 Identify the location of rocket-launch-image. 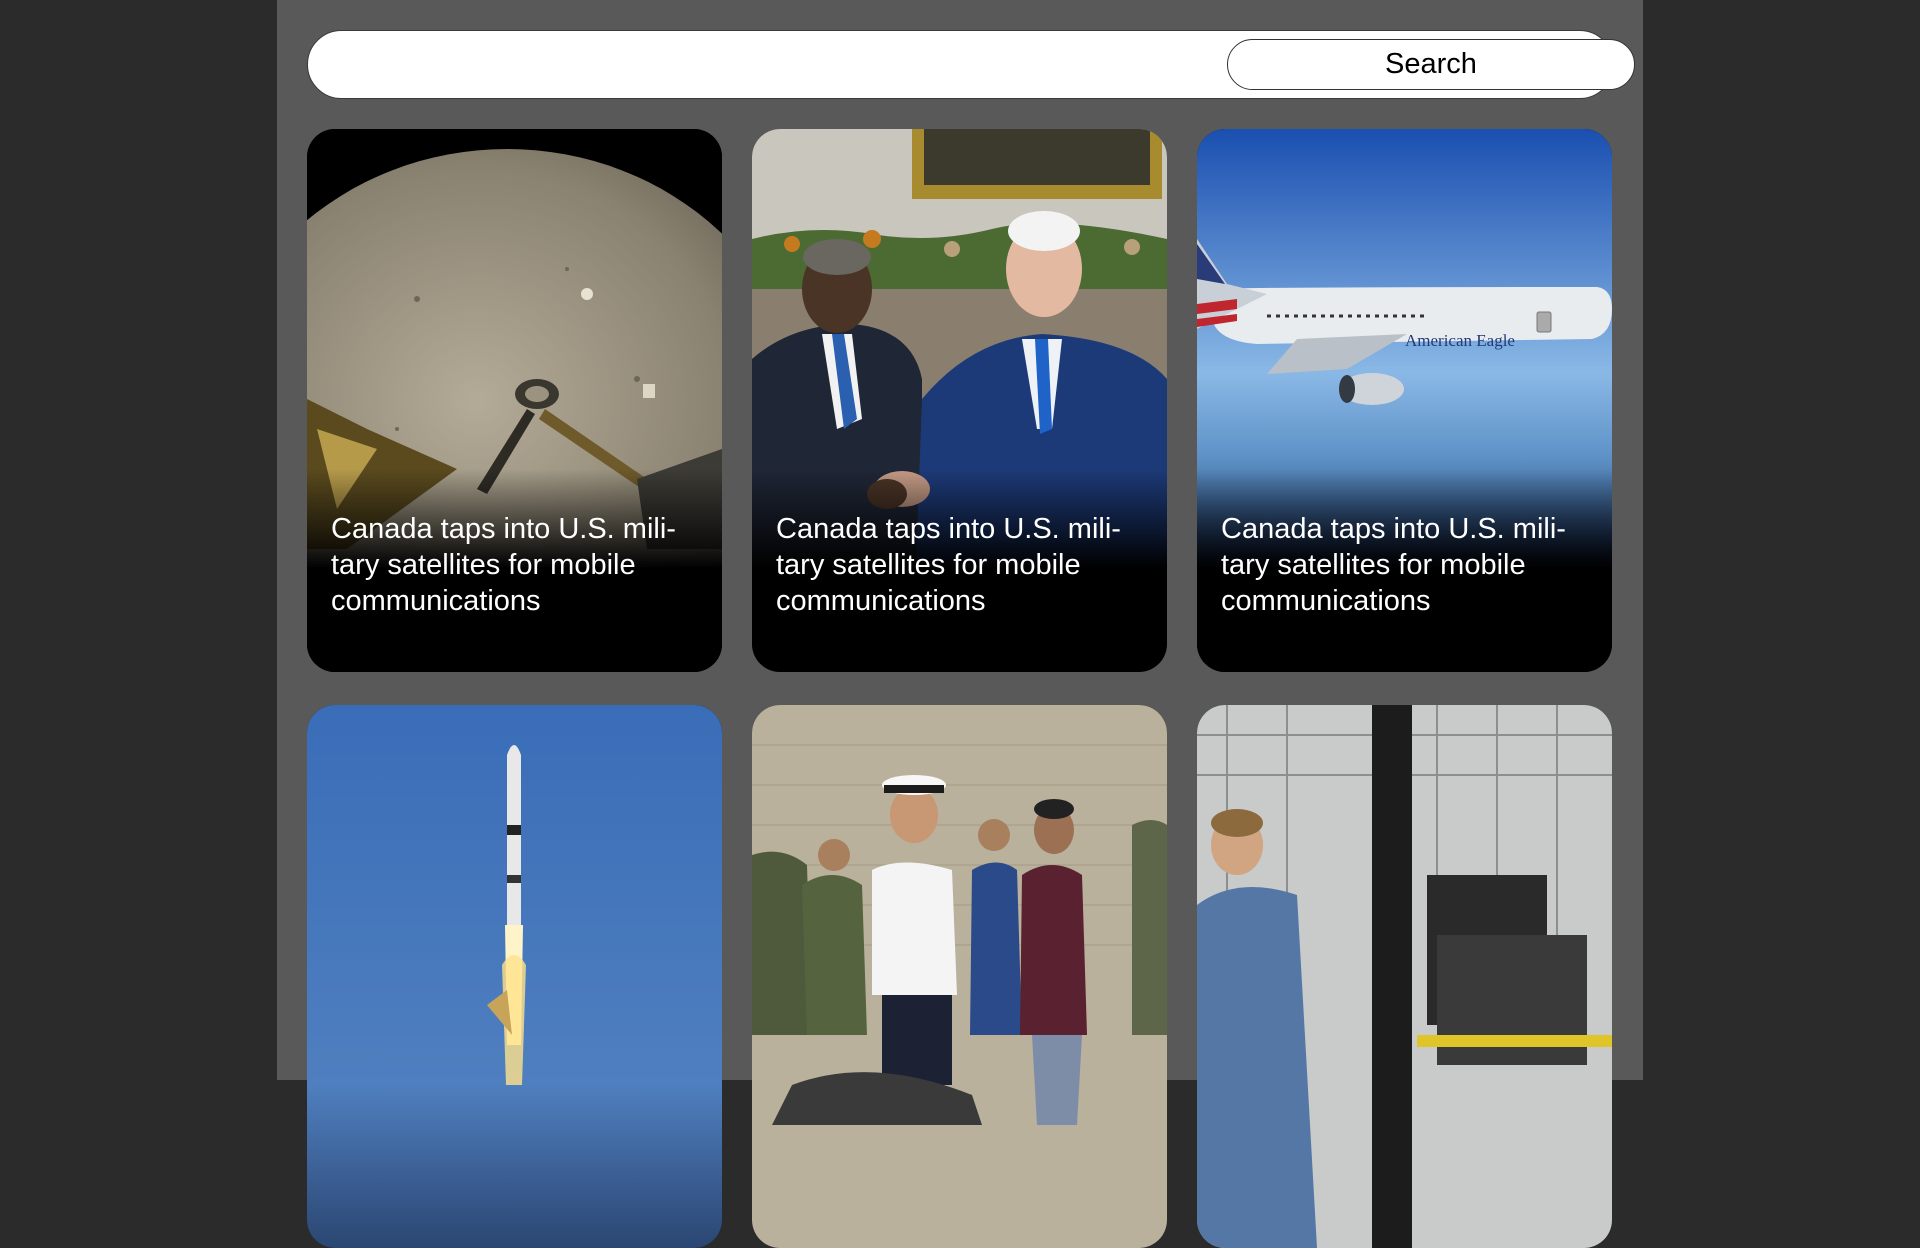
(514, 976).